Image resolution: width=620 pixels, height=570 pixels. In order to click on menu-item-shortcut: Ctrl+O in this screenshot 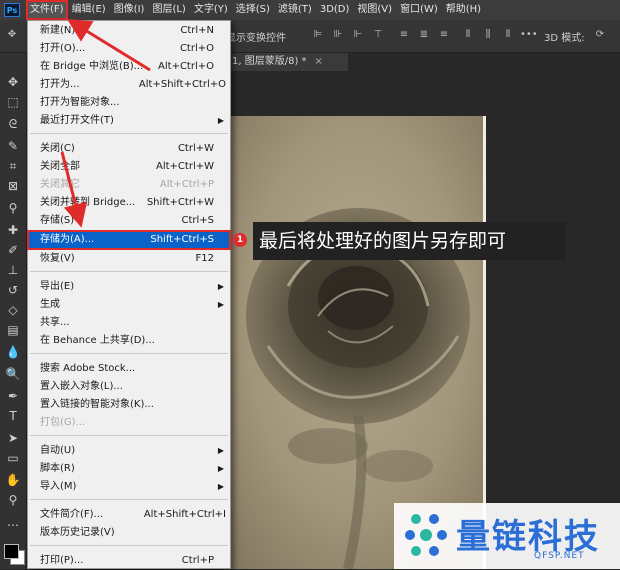, I will do `click(196, 48)`.